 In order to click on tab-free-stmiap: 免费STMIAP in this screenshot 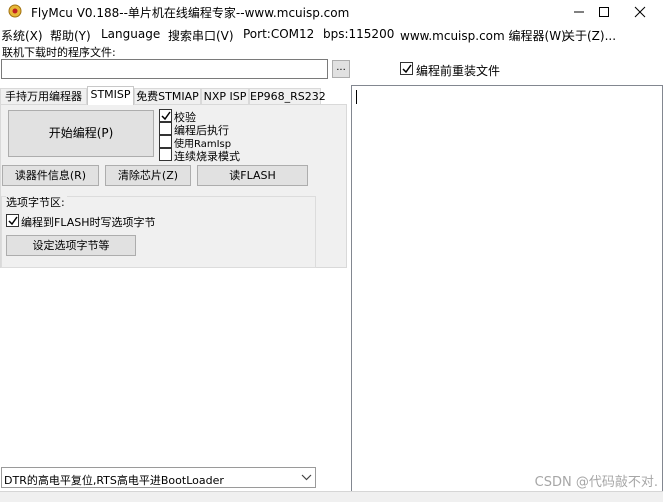, I will do `click(167, 96)`.